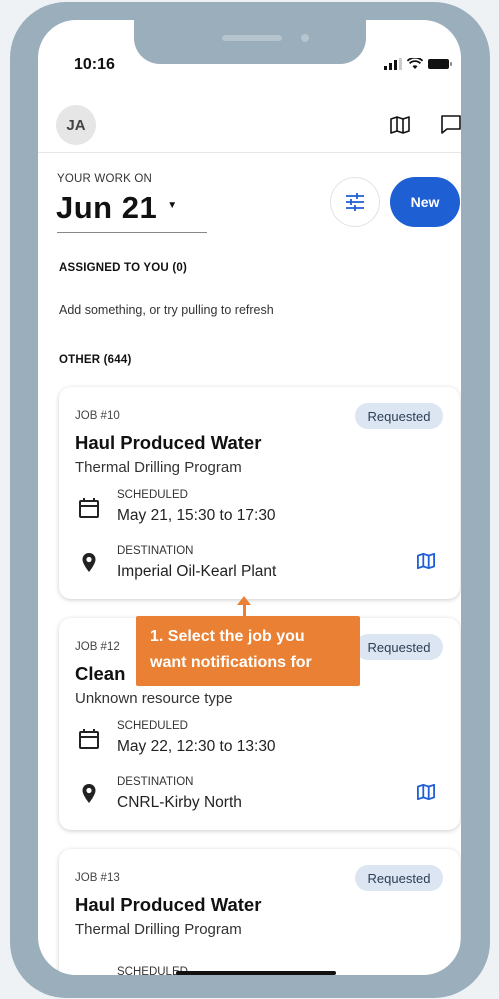 This screenshot has width=499, height=999. Describe the element at coordinates (97, 416) in the screenshot. I see `job-number: JOB #10` at that location.